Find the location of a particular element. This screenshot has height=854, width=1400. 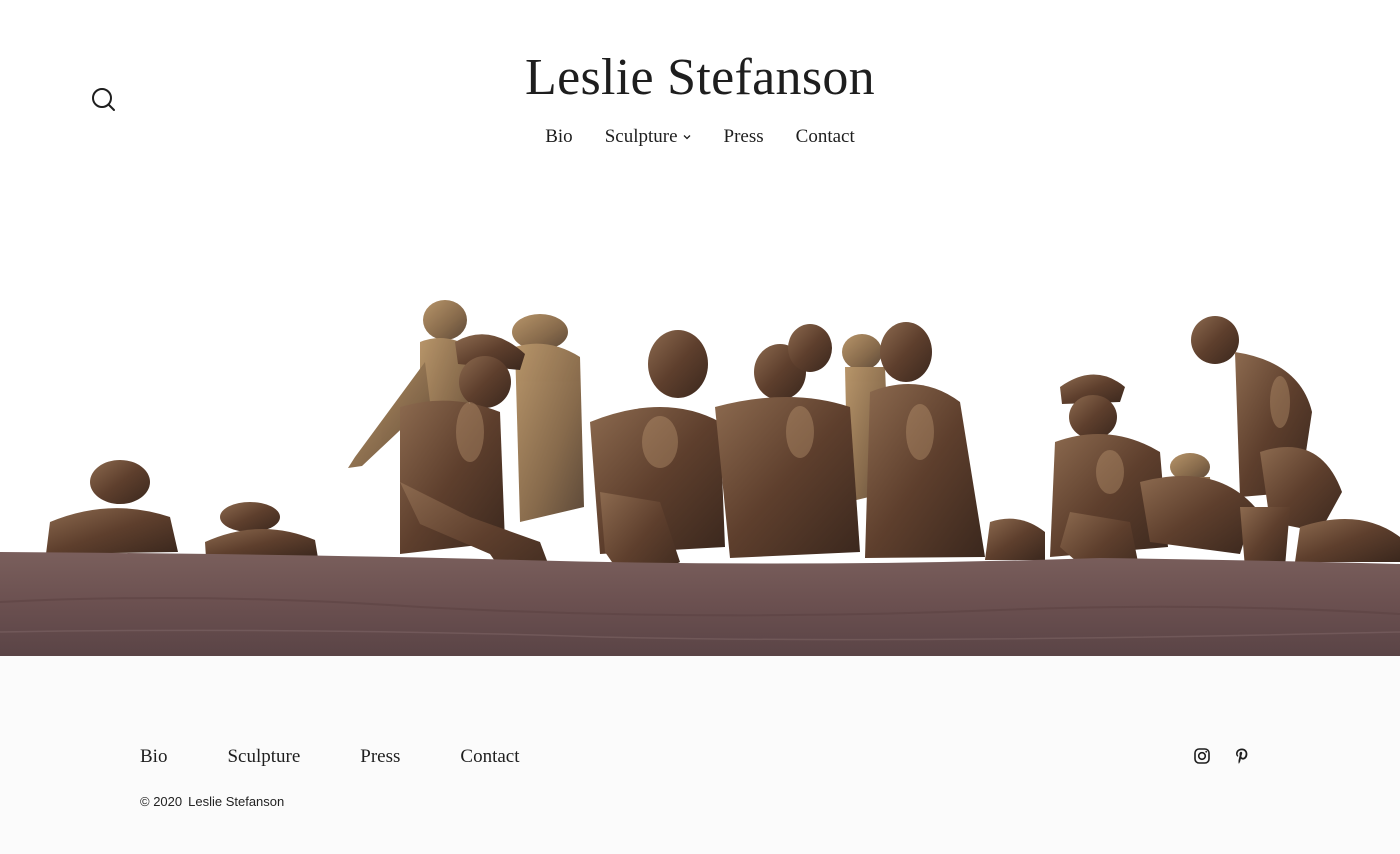

nav-item-sculpture: Sculpture is located at coordinates (648, 137).